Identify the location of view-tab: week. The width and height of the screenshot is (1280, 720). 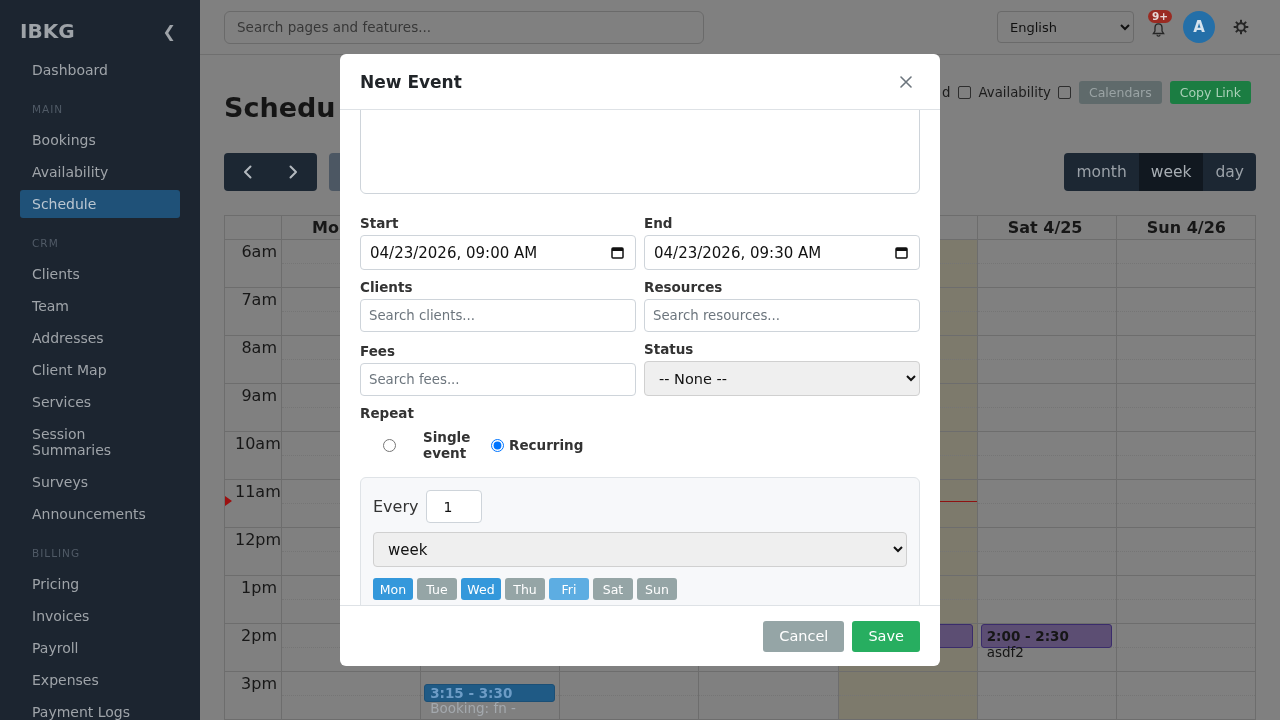
(1171, 172).